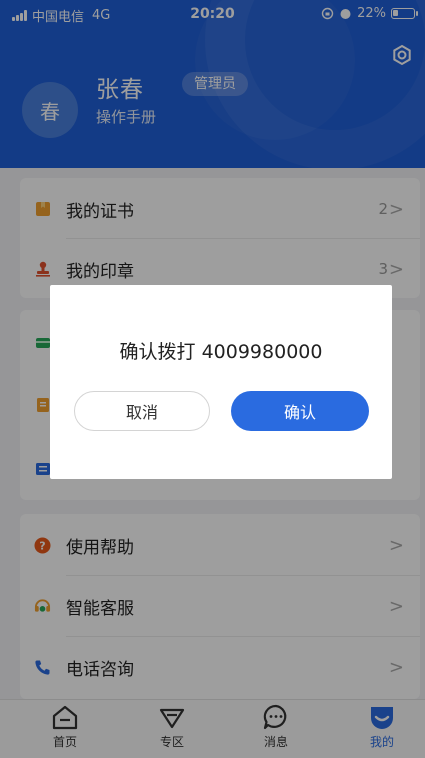 The height and width of the screenshot is (758, 425). Describe the element at coordinates (300, 411) in the screenshot. I see `confirm-button: 确认` at that location.